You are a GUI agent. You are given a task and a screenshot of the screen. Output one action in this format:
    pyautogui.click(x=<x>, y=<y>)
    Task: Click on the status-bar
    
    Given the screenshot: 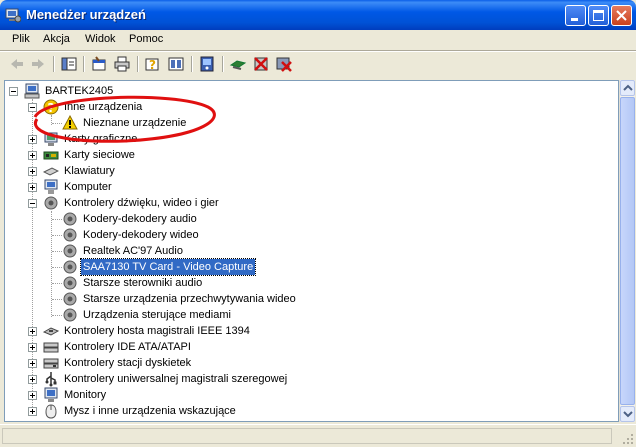 What is the action you would take?
    pyautogui.click(x=318, y=435)
    